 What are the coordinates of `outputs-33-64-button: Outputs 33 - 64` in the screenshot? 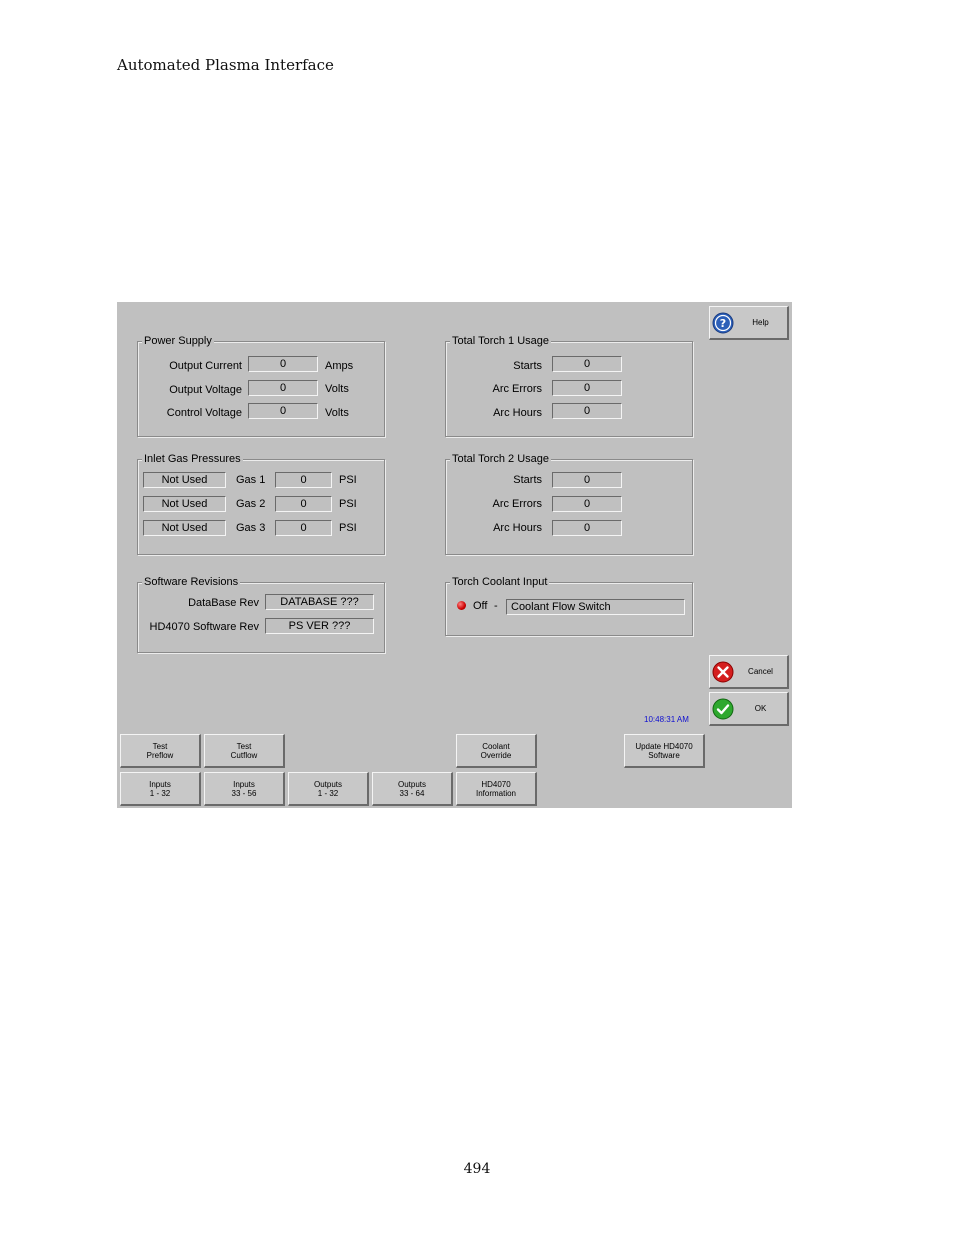 It's located at (412, 789).